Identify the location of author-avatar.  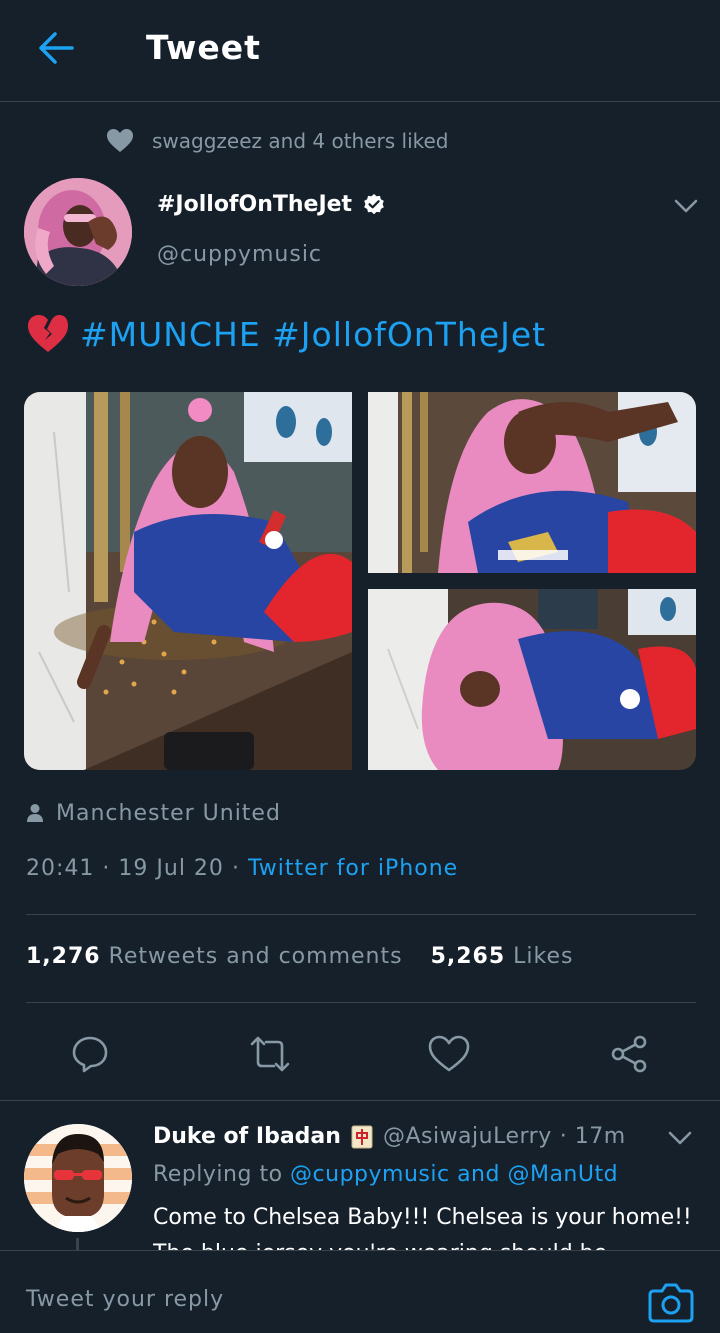
(78, 232).